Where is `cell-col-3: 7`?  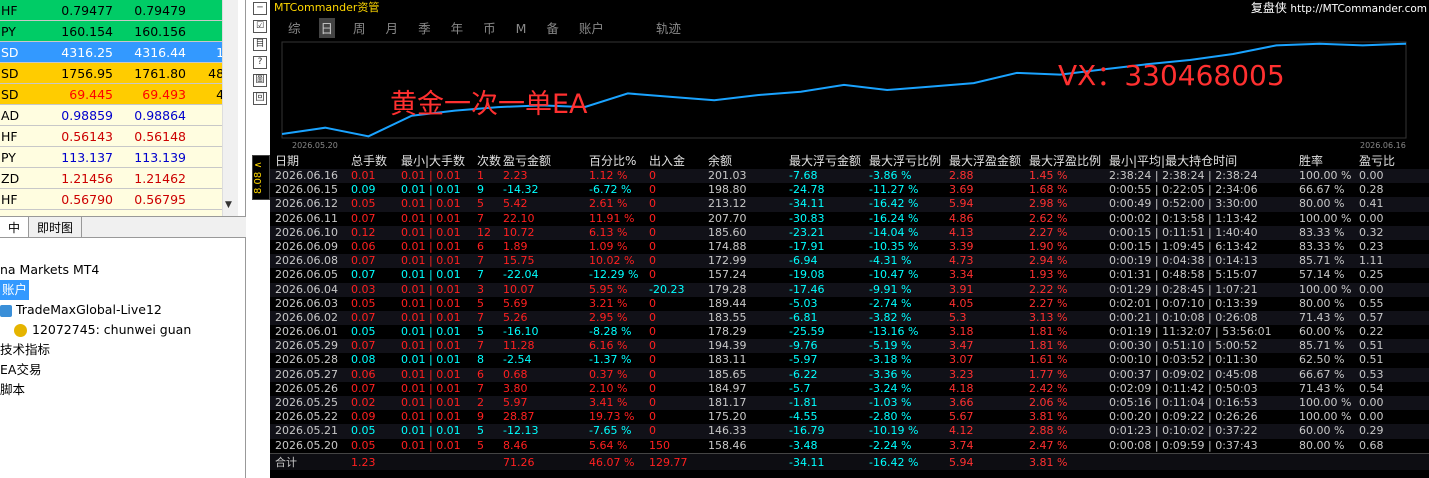 cell-col-3: 7 is located at coordinates (480, 261).